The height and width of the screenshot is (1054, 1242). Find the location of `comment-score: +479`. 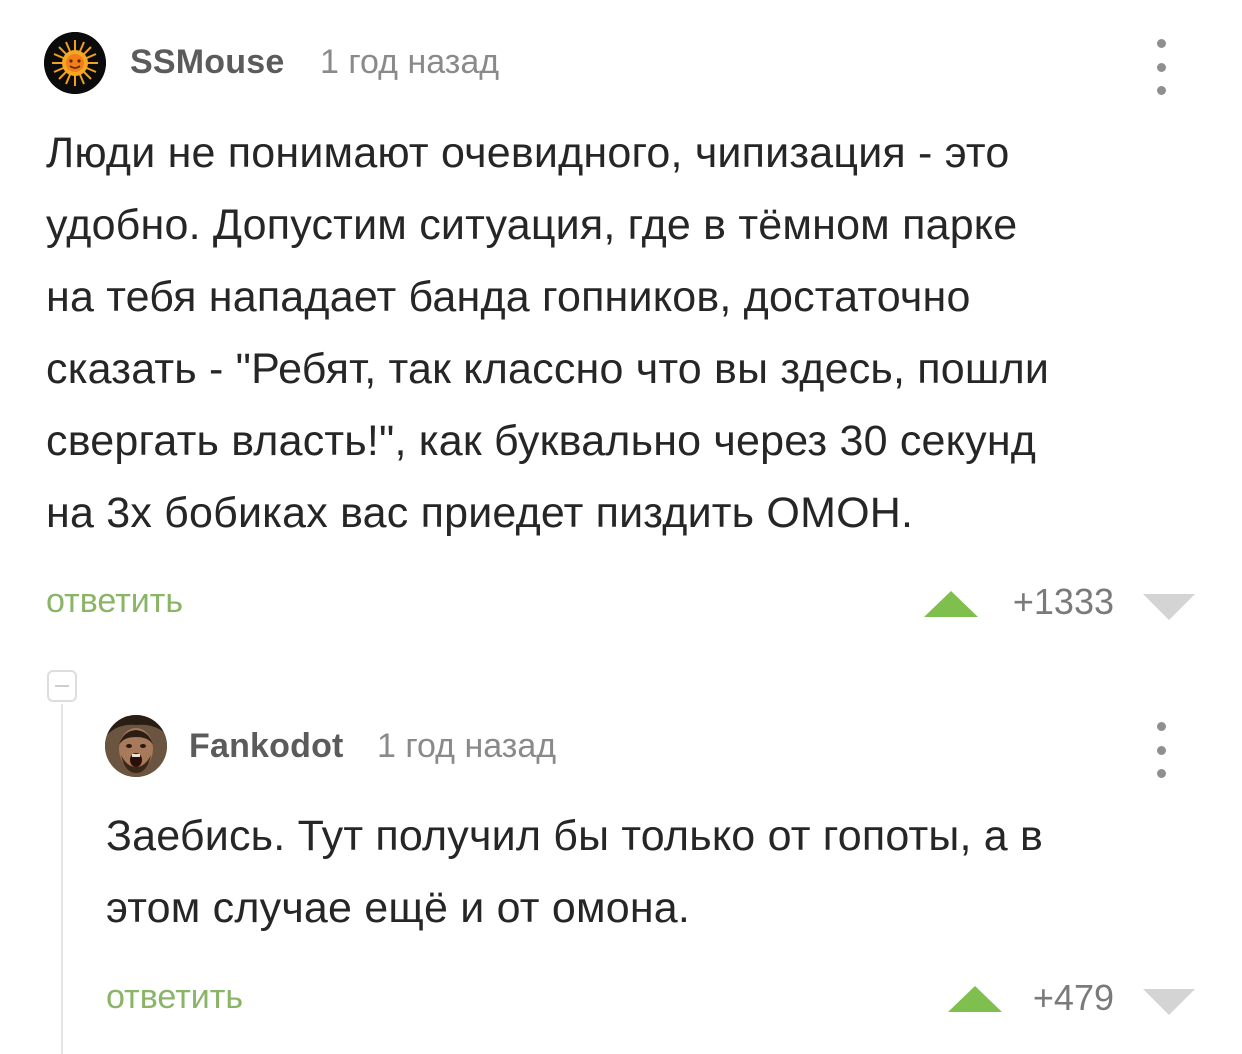

comment-score: +479 is located at coordinates (1073, 997).